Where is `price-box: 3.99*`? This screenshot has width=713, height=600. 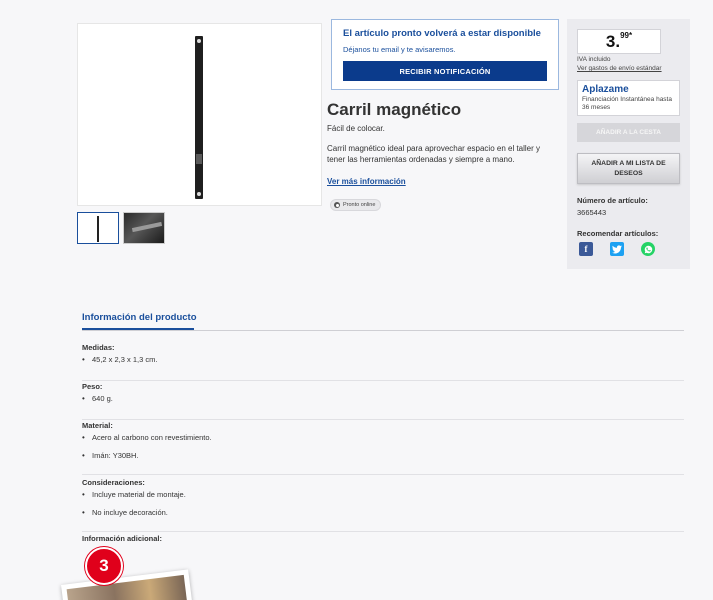 price-box: 3.99* is located at coordinates (619, 41).